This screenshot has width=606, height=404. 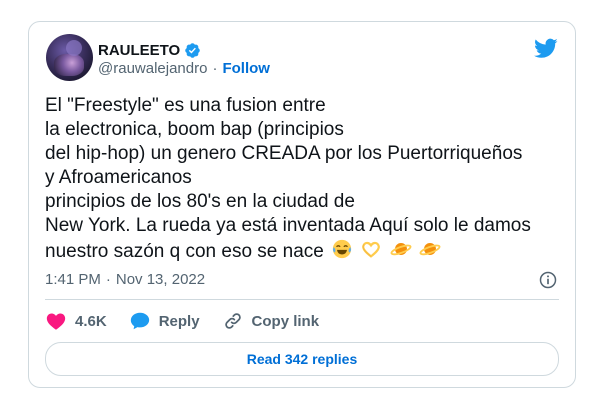 I want to click on avatar-highlight, so click(x=74, y=48).